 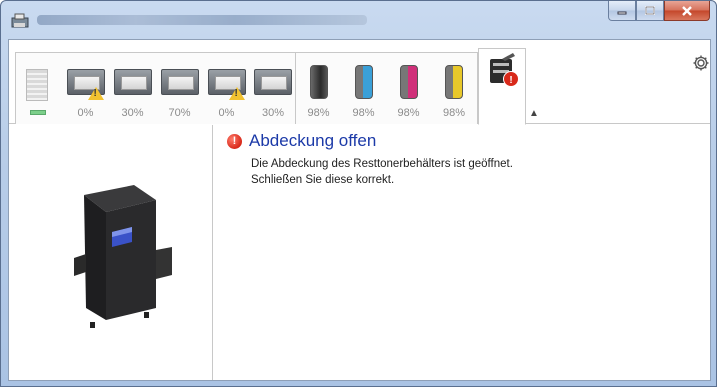 I want to click on toner-cyan-icon, so click(x=363, y=82).